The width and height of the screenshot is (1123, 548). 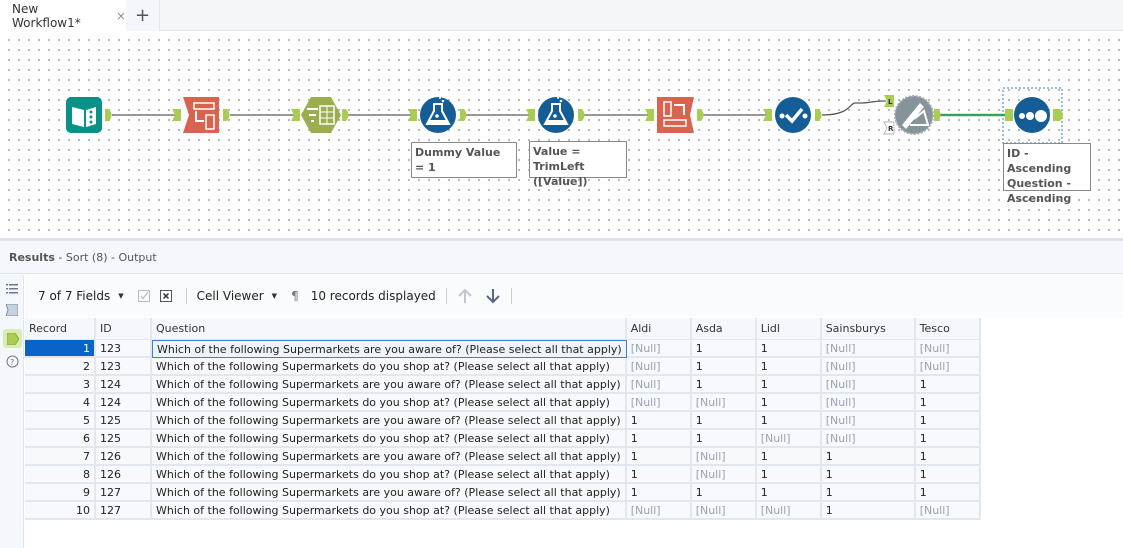 What do you see at coordinates (63, 15) in the screenshot?
I see `tab-new-workflow1: New Workflow1* ×` at bounding box center [63, 15].